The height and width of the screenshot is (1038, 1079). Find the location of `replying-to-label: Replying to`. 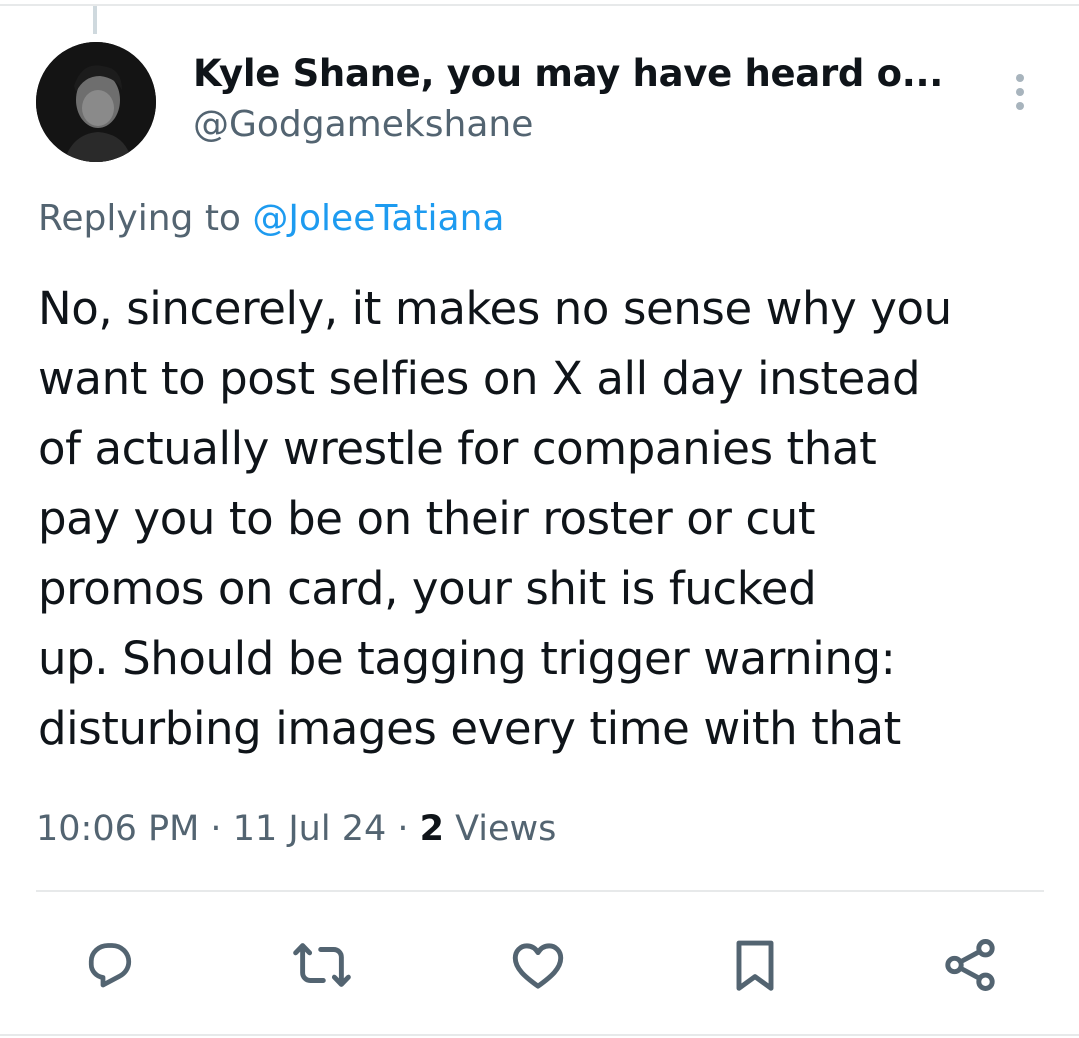

replying-to-label: Replying to is located at coordinates (145, 218).